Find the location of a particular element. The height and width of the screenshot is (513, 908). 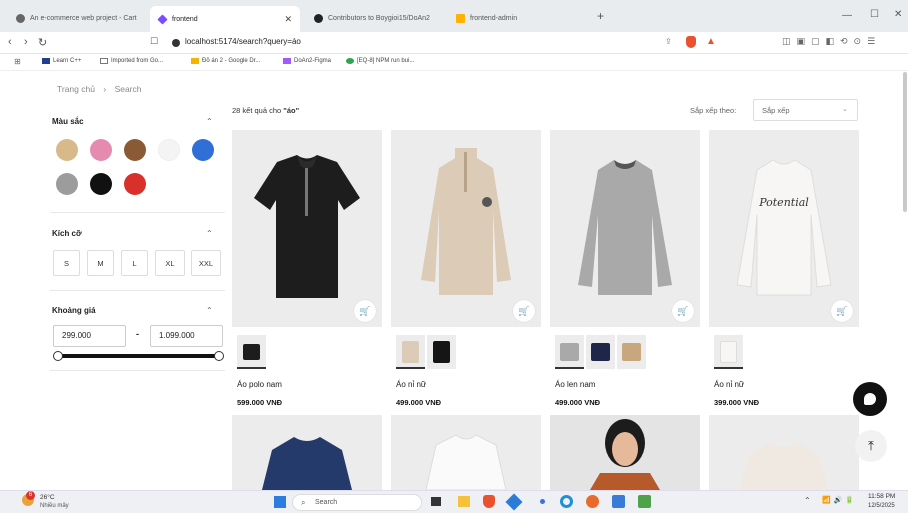

price-slider-max-handle is located at coordinates (219, 356).